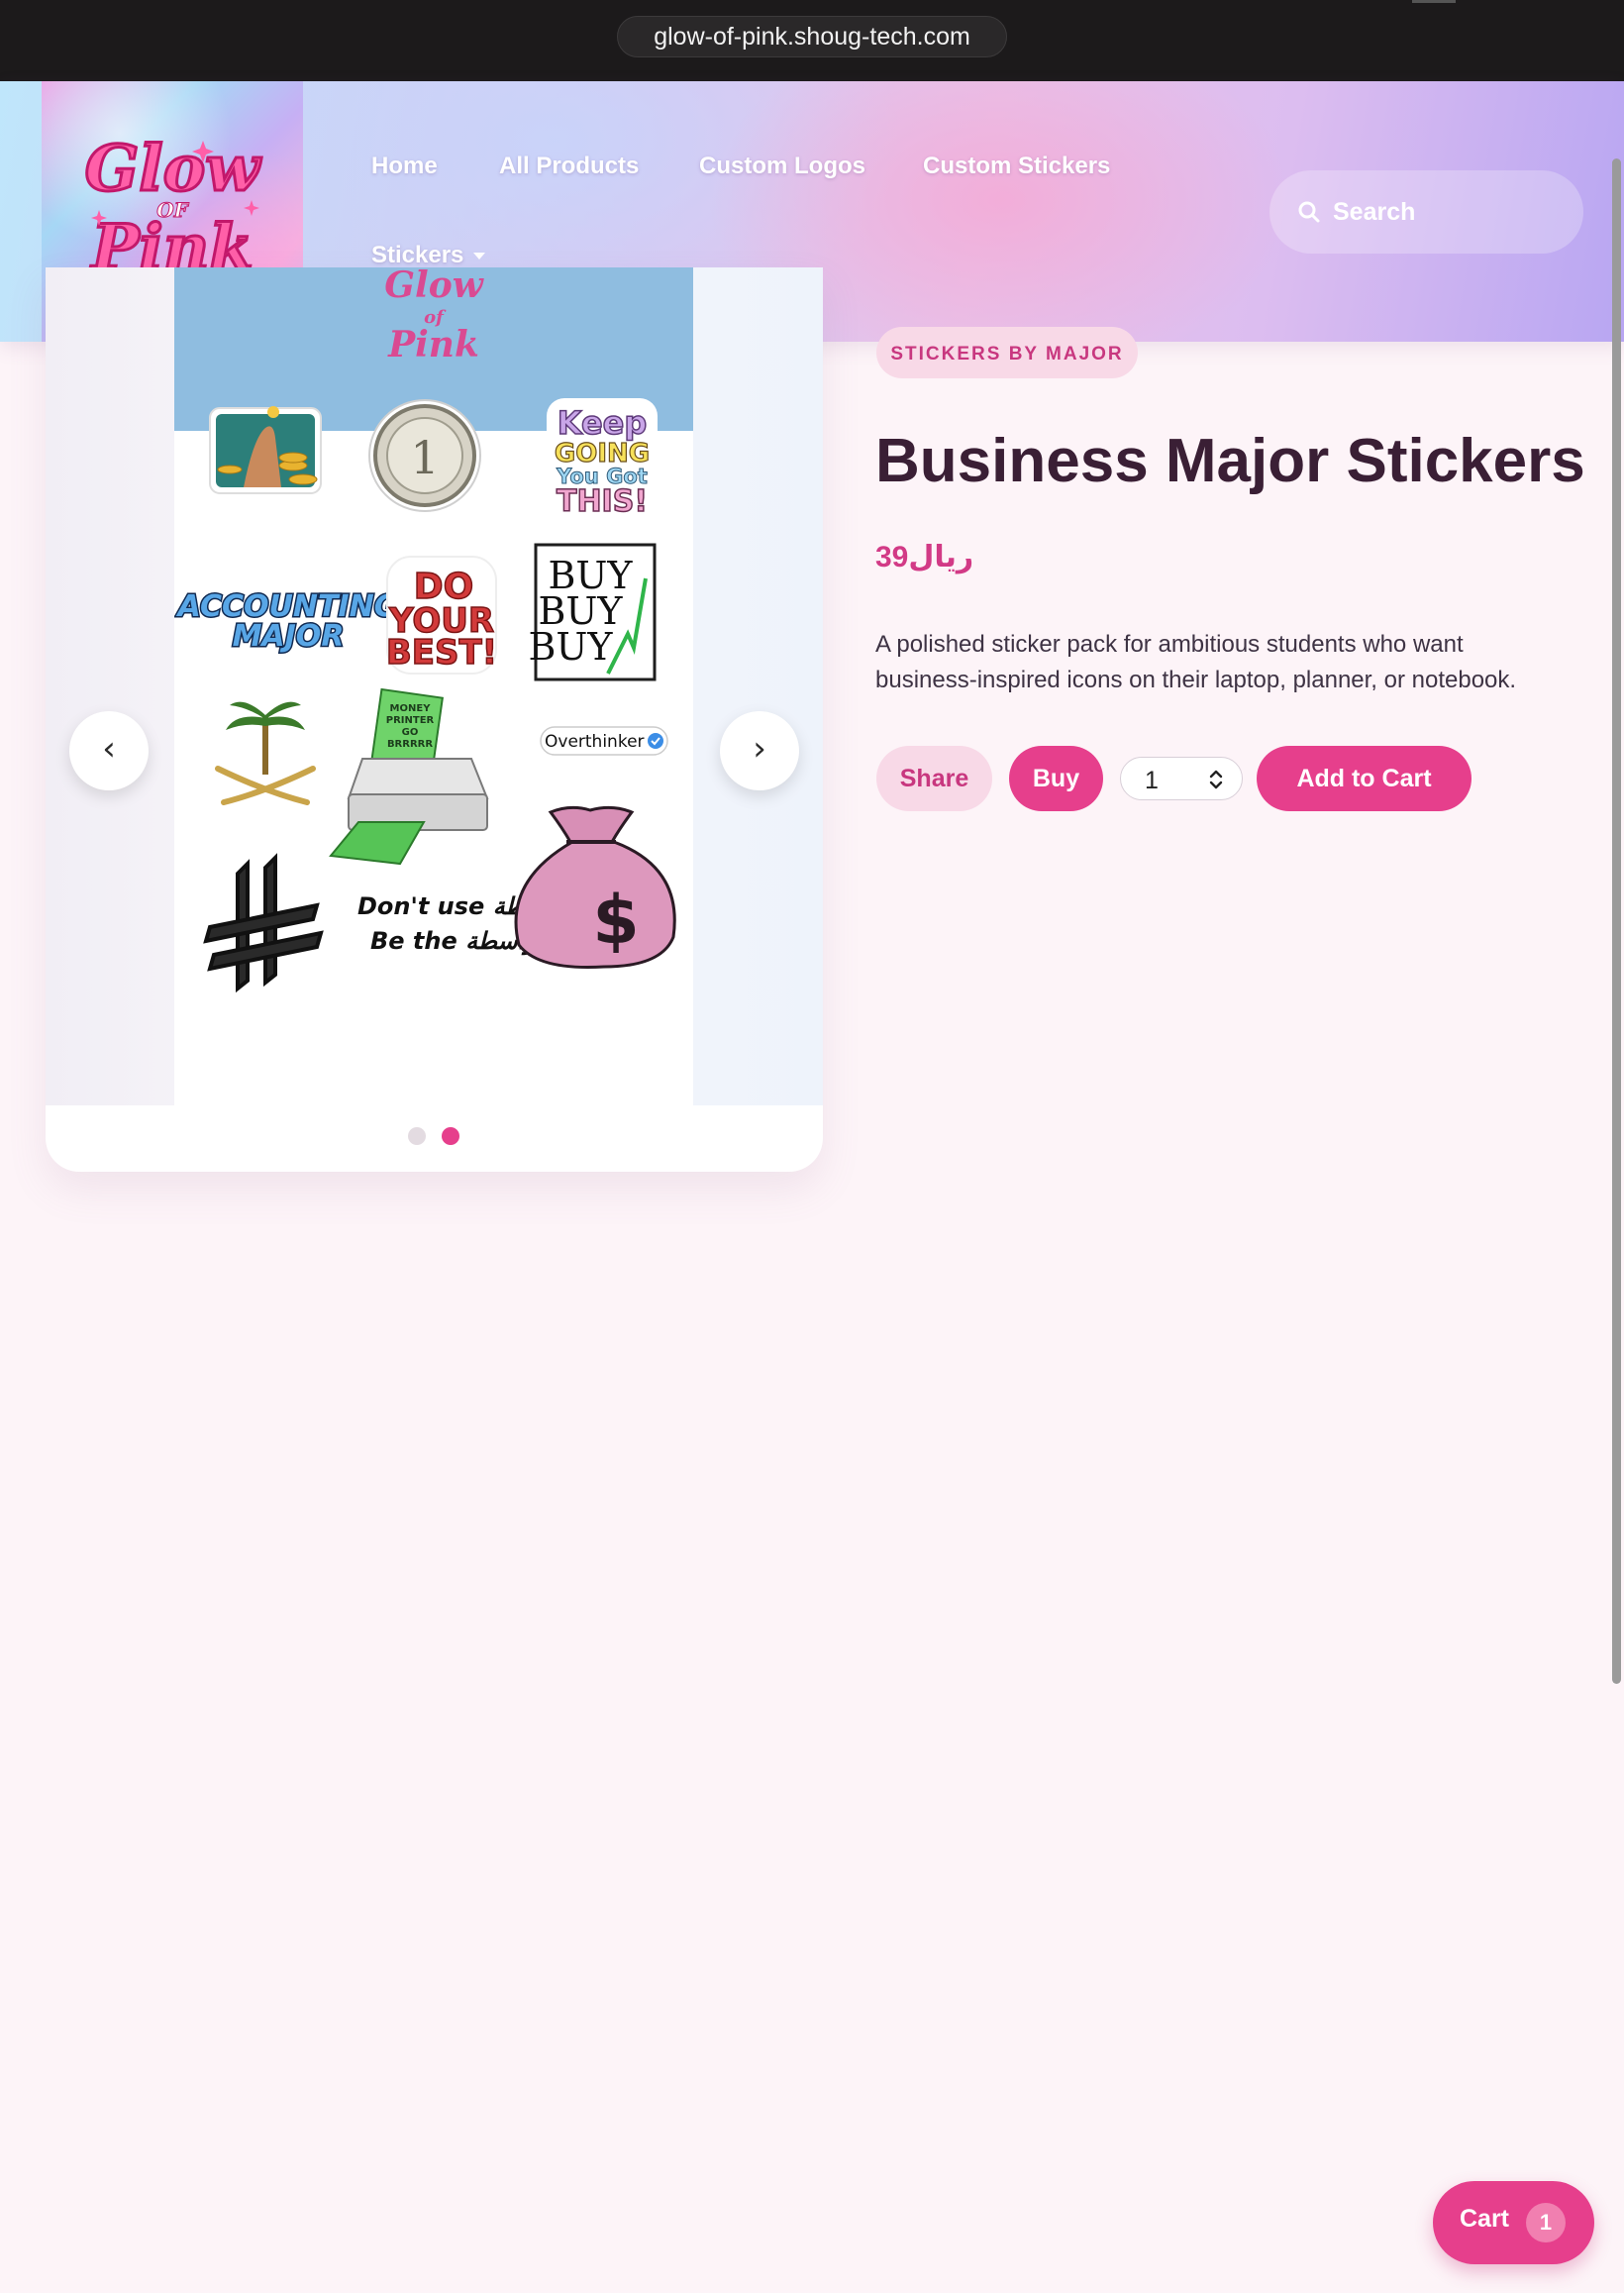 The height and width of the screenshot is (2293, 1624). Describe the element at coordinates (1616, 921) in the screenshot. I see `scrollbar-thumb` at that location.